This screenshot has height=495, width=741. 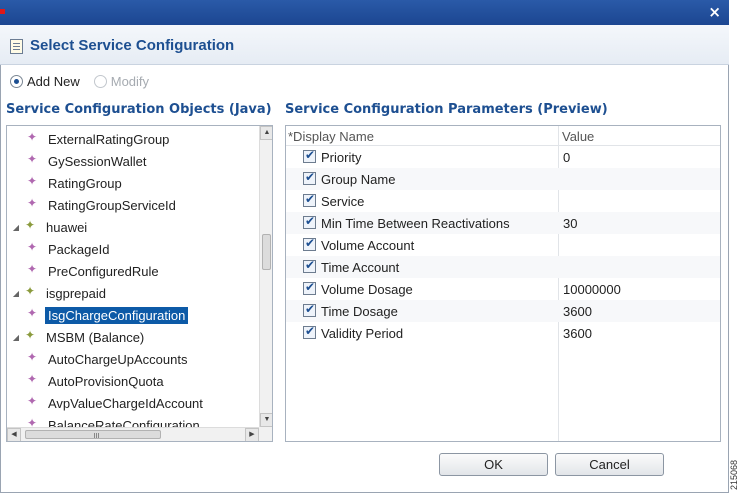 I want to click on figure-tag: 215068, so click(x=735, y=476).